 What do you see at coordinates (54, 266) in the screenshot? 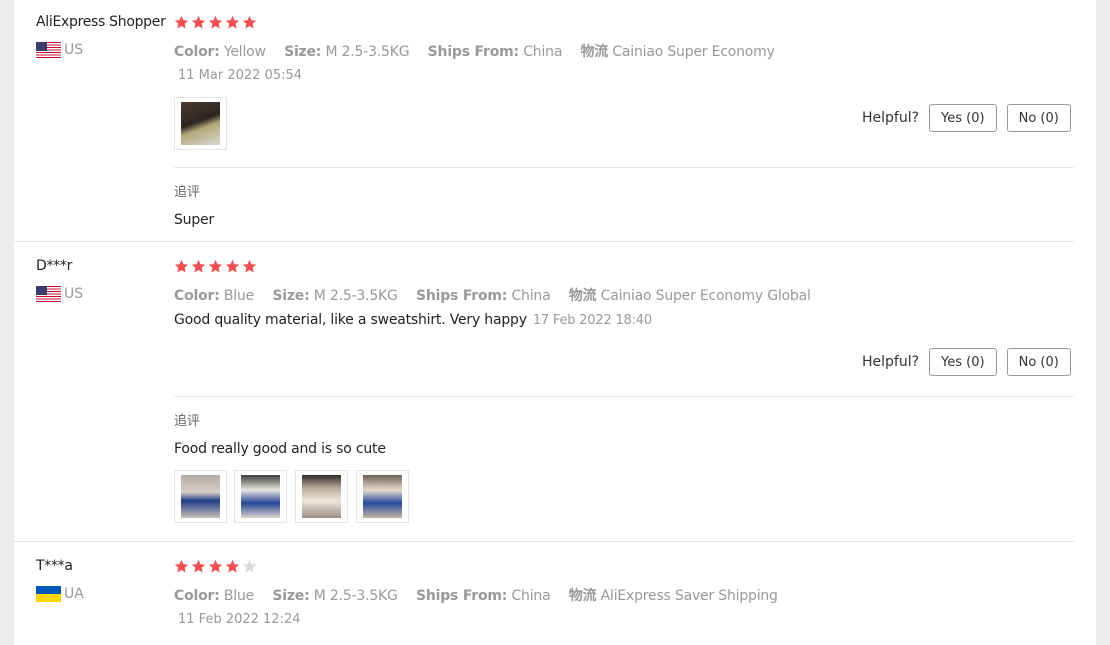
I see `reviewer-name: D***r` at bounding box center [54, 266].